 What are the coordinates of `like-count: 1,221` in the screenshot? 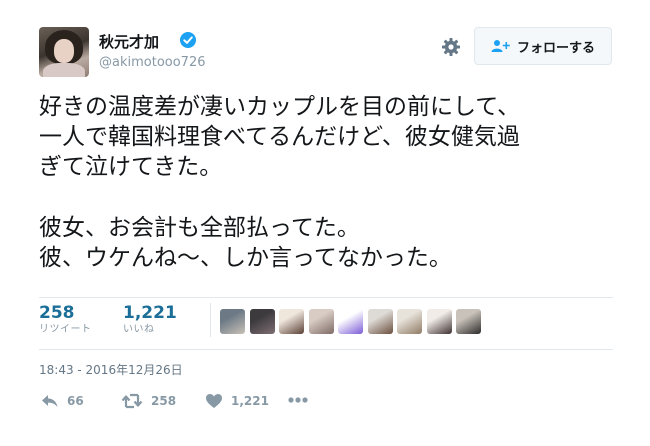 It's located at (150, 313).